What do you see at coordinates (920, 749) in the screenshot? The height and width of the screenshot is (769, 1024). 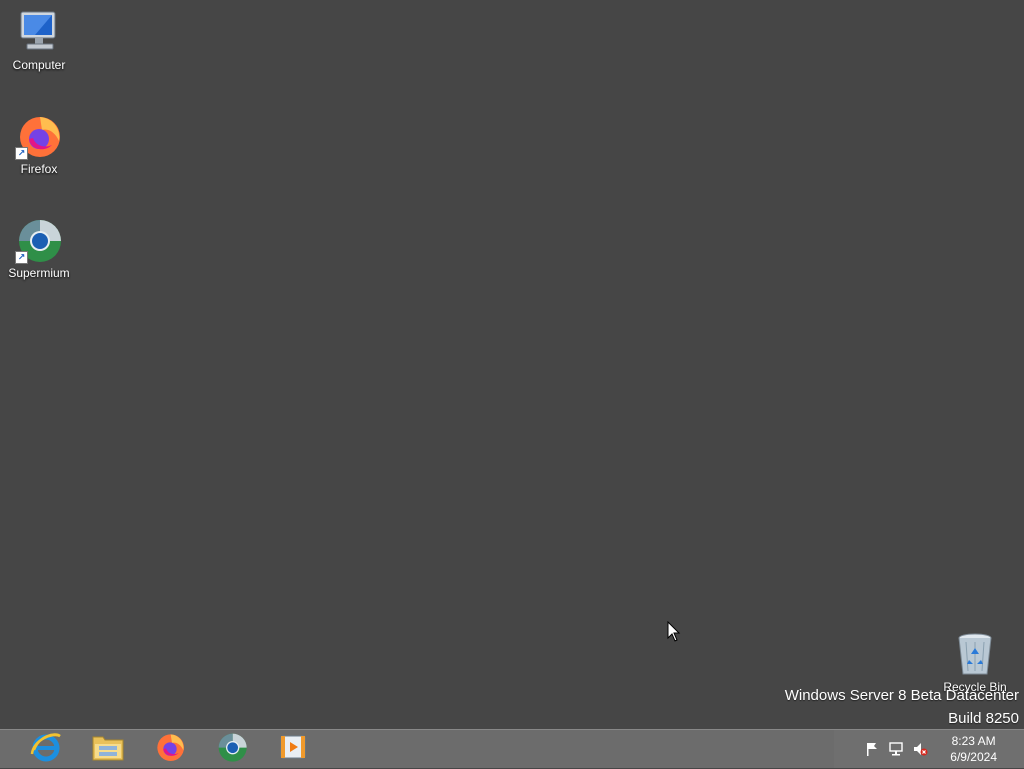 I see `volume-muted-icon` at bounding box center [920, 749].